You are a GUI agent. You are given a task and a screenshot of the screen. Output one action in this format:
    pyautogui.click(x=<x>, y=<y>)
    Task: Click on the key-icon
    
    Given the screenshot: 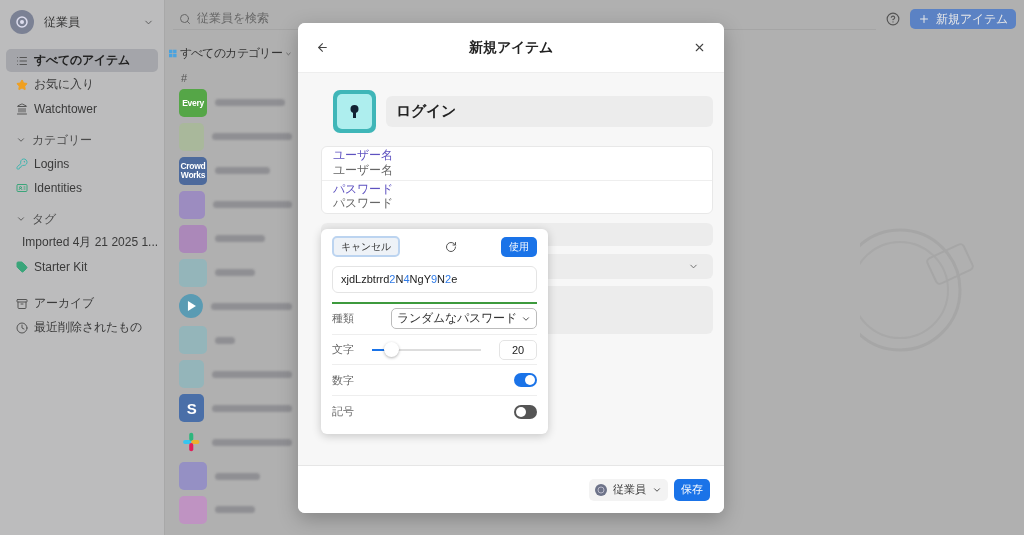 What is the action you would take?
    pyautogui.click(x=22, y=163)
    